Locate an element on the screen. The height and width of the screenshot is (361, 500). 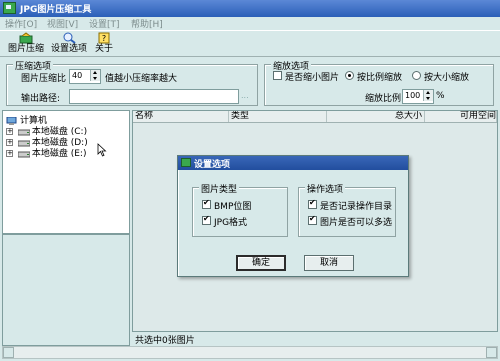
preview-panel is located at coordinates (66, 290).